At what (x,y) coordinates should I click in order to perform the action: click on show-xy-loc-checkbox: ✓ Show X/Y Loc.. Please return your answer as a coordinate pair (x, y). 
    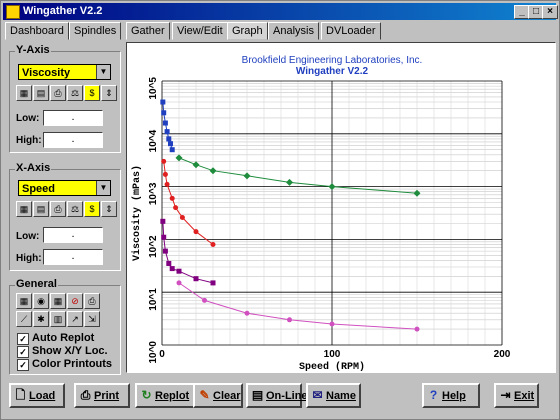
    Looking at the image, I should click on (62, 351).